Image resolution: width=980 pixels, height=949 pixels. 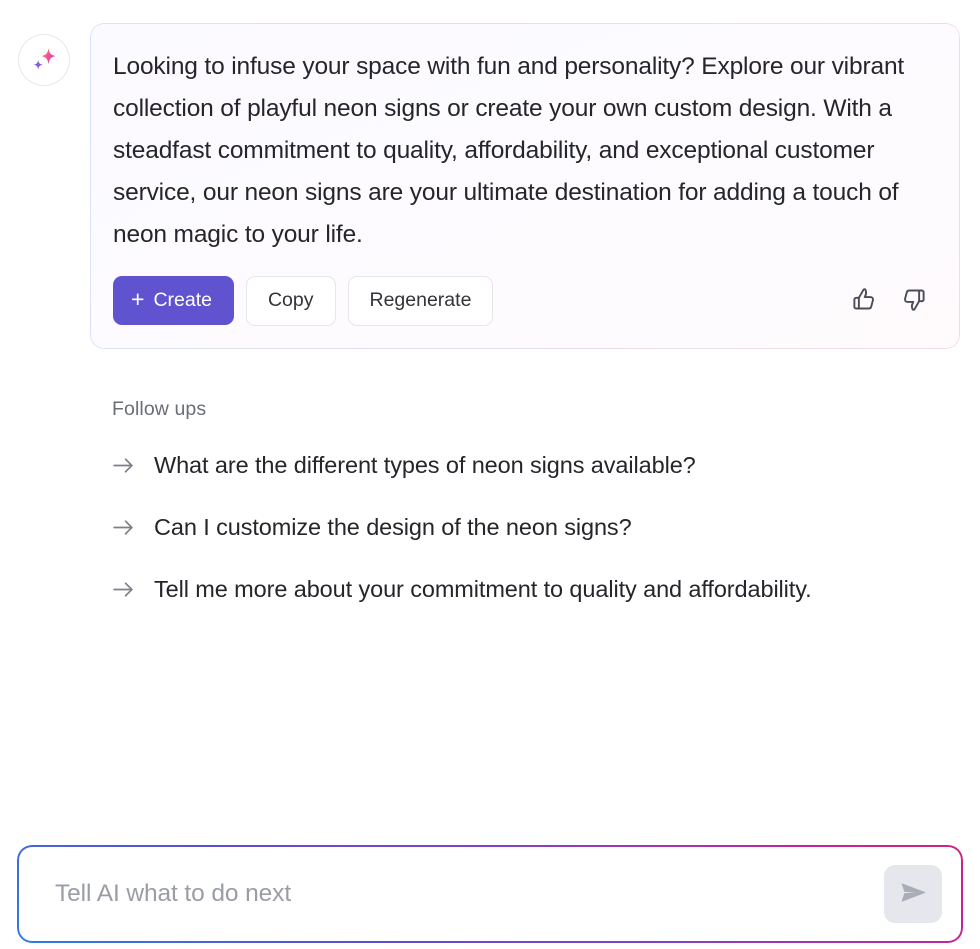 I want to click on sparkles-icon, so click(x=44, y=60).